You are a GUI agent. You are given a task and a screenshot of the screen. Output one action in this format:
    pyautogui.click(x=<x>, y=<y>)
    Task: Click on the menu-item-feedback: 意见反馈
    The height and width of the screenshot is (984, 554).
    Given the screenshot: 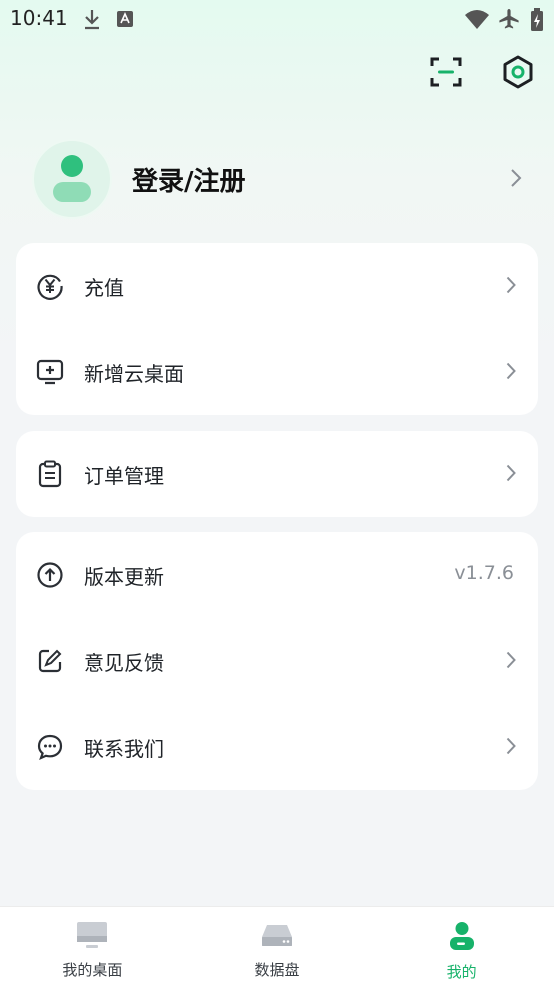 What is the action you would take?
    pyautogui.click(x=277, y=661)
    